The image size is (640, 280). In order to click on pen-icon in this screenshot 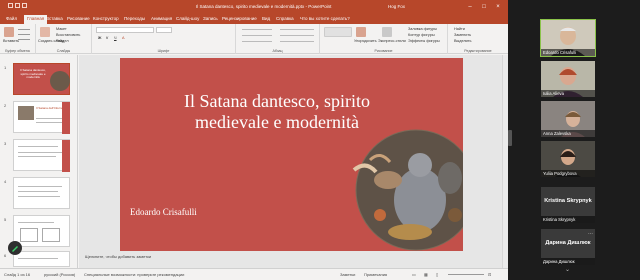, I will do `click(15, 249)`.